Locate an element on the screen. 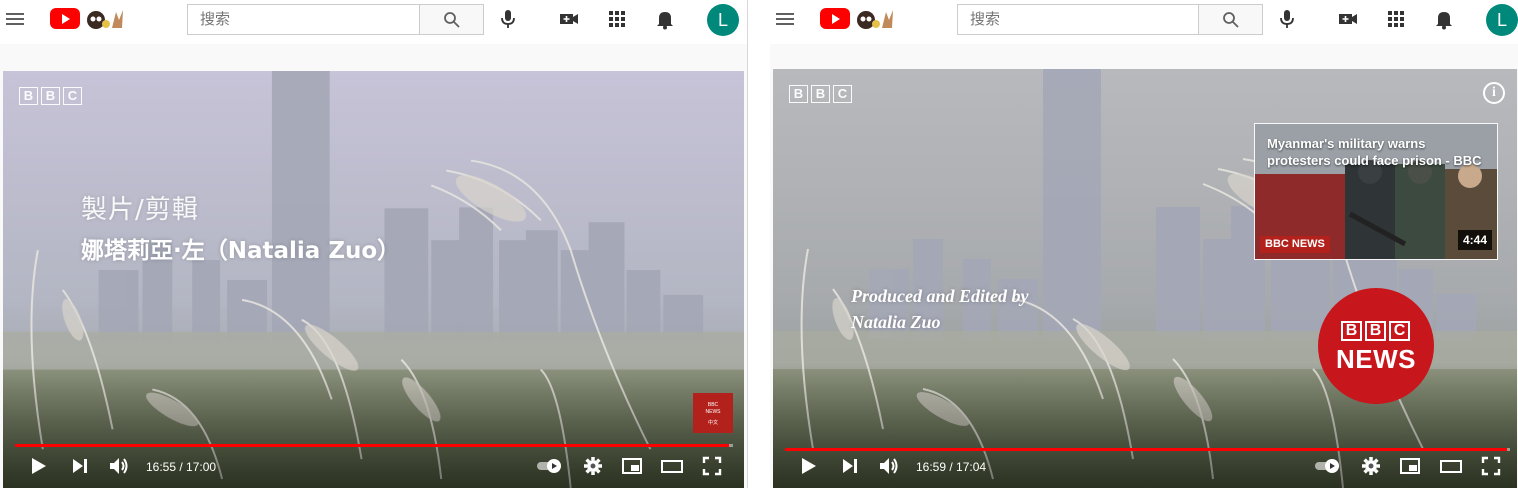 This screenshot has height=488, width=1518. time-display: 16:55 / 17:00 is located at coordinates (181, 467).